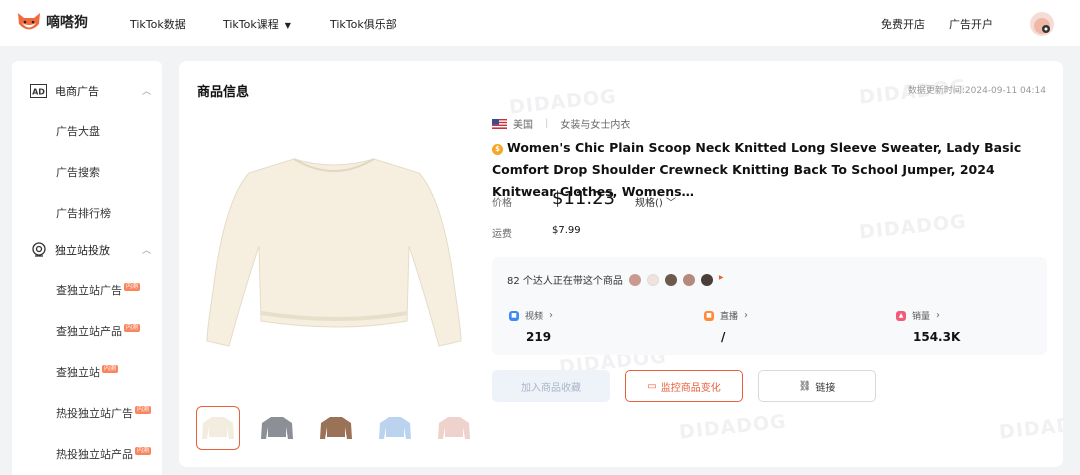 The image size is (1080, 475). What do you see at coordinates (976, 91) in the screenshot?
I see `update-time: 数据更新时间:2024-09-11 04:14` at bounding box center [976, 91].